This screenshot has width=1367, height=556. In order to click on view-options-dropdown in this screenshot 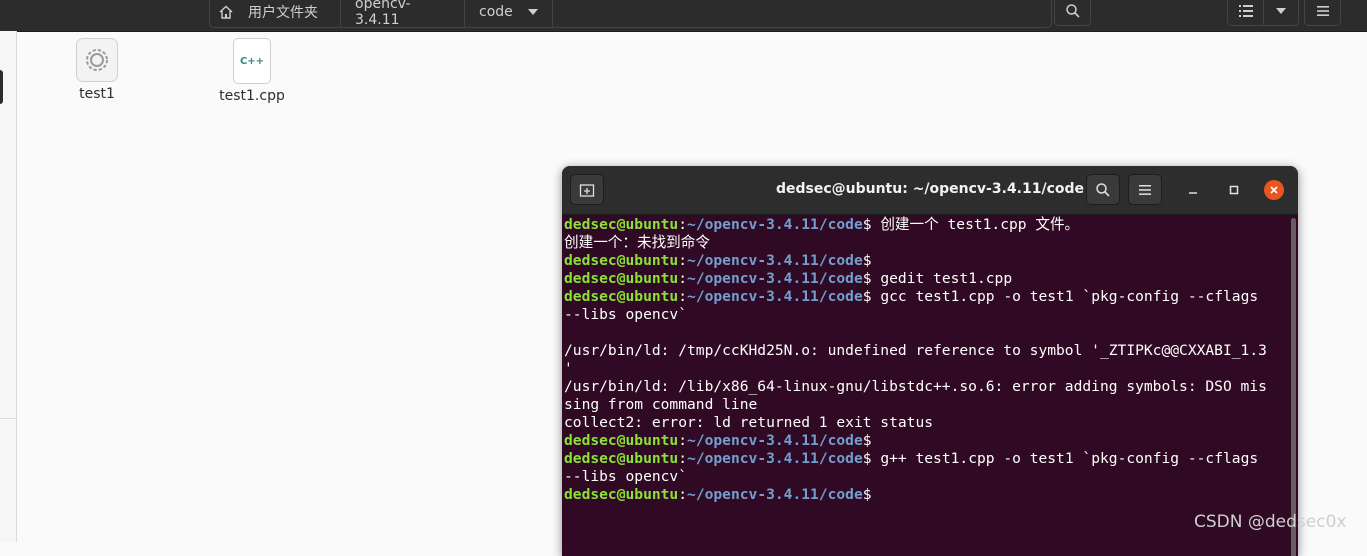, I will do `click(1281, 12)`.